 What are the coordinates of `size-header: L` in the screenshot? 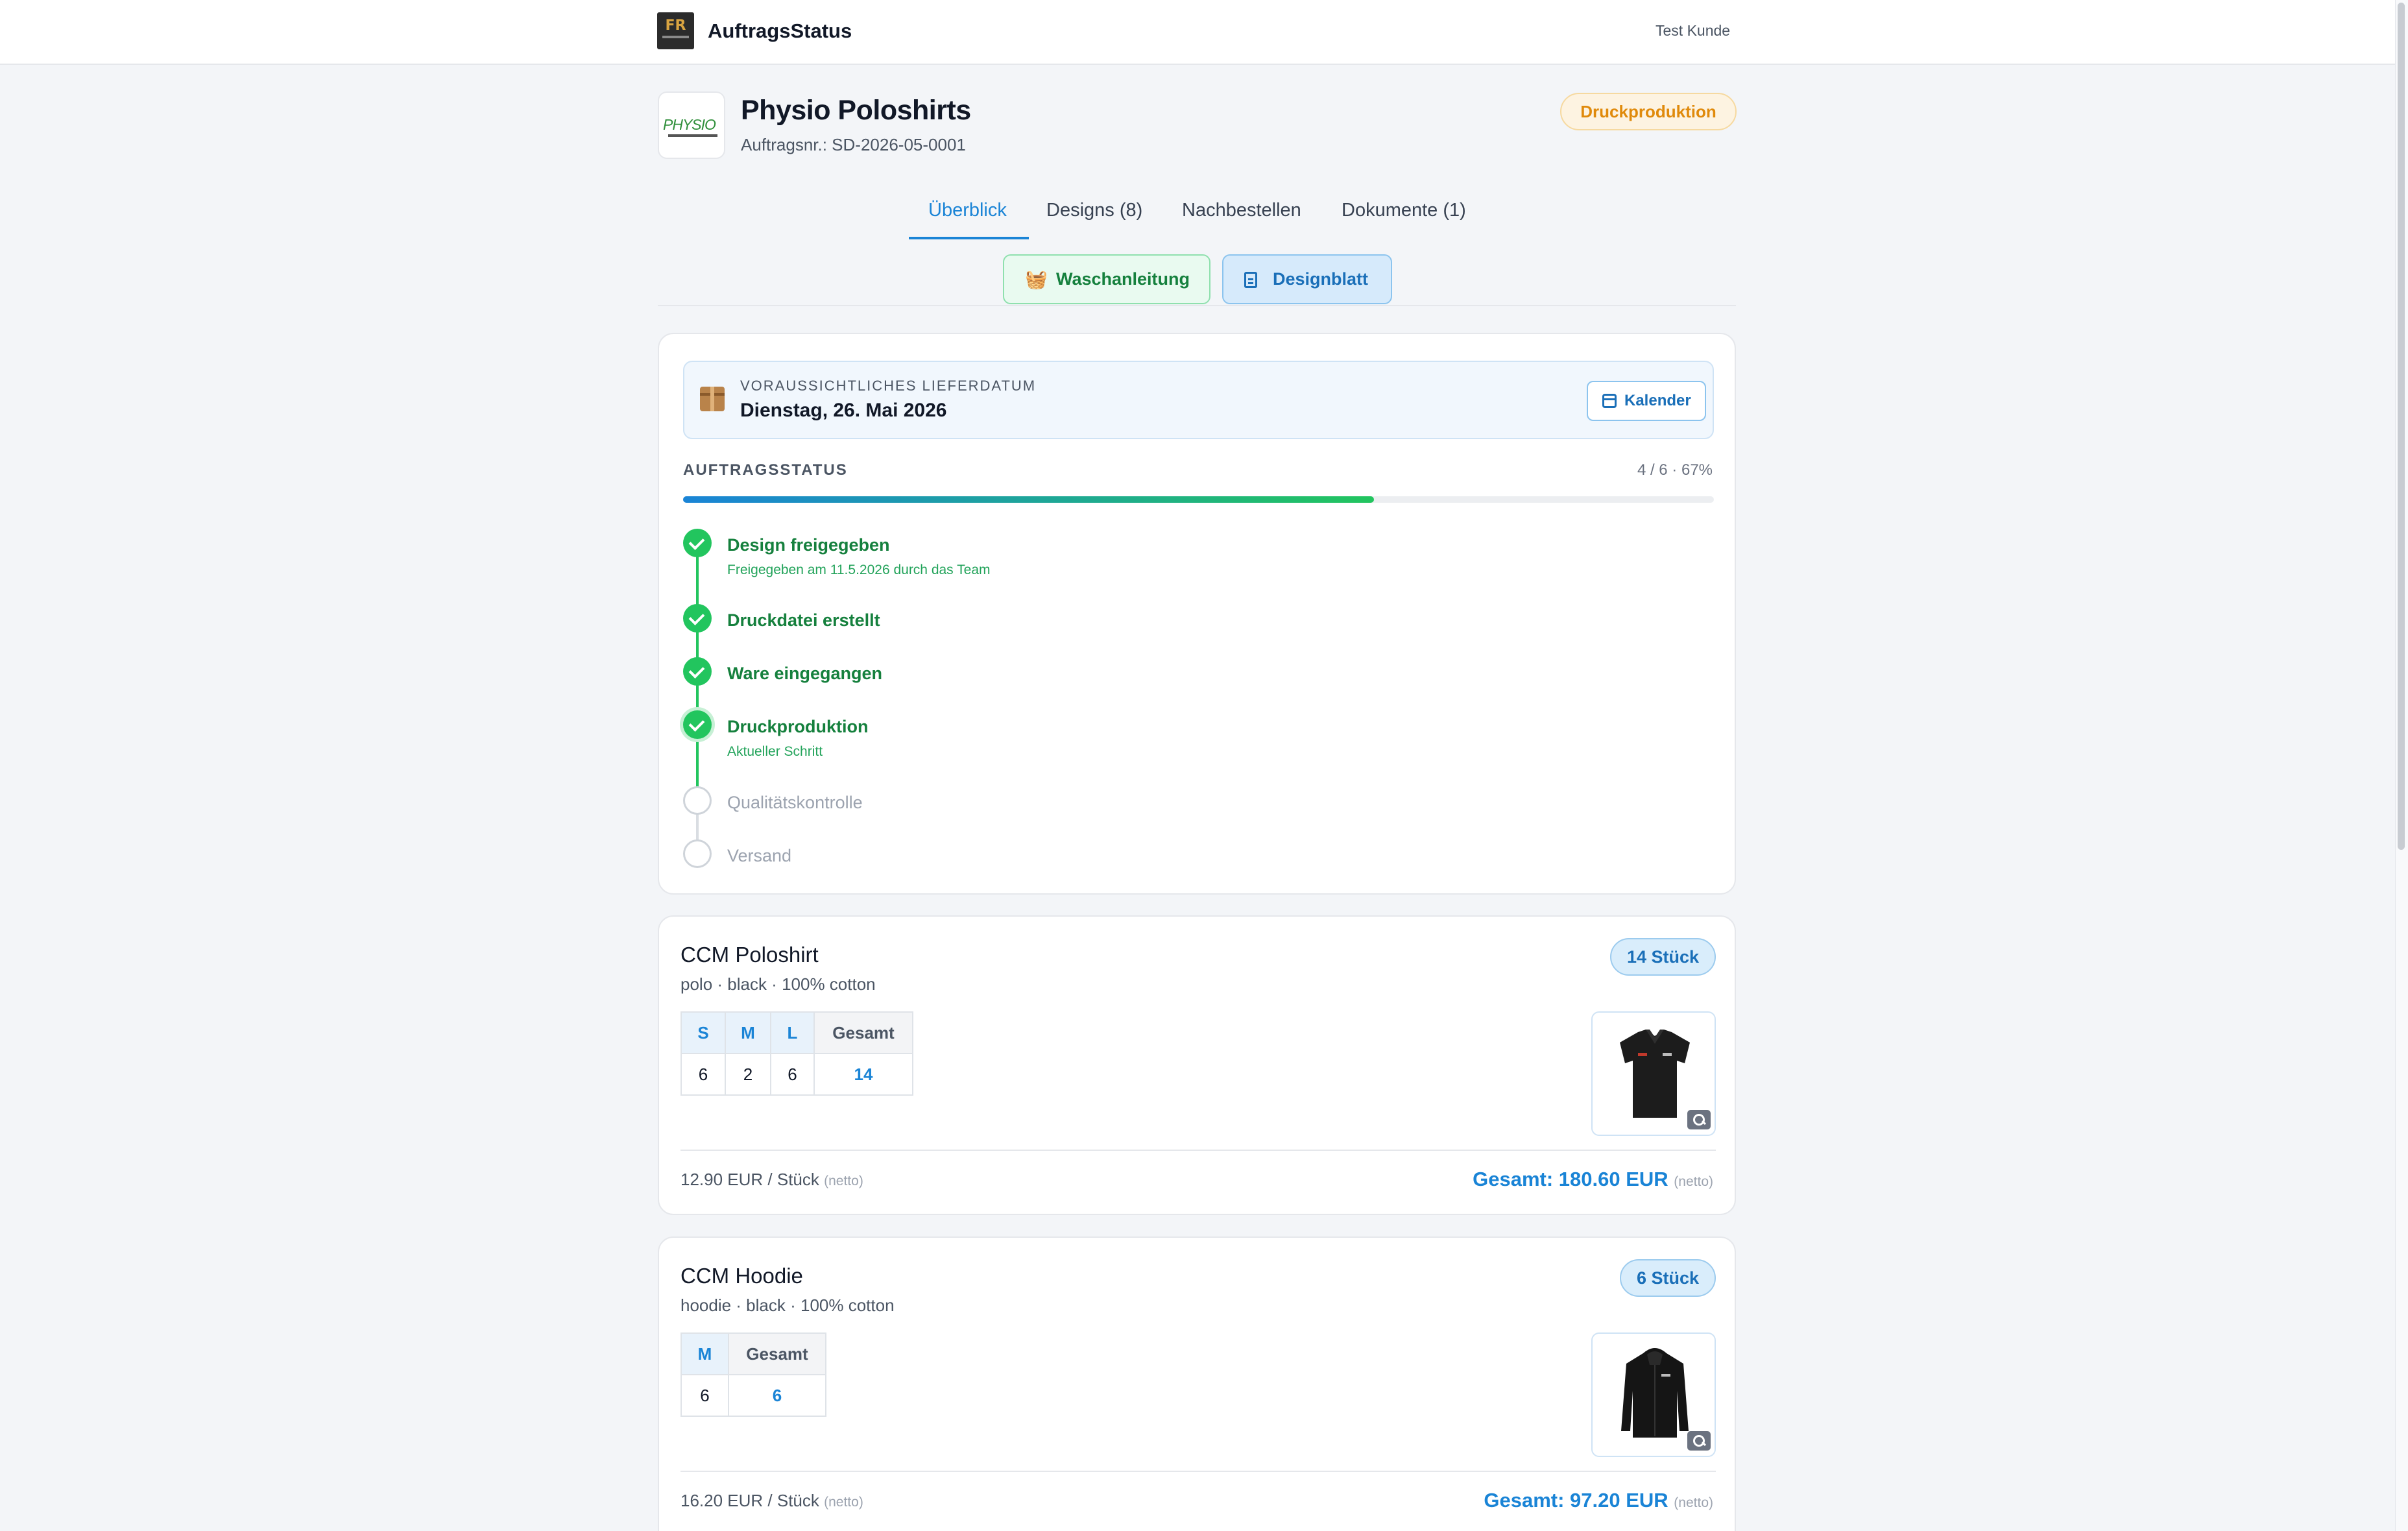 It's located at (792, 1032).